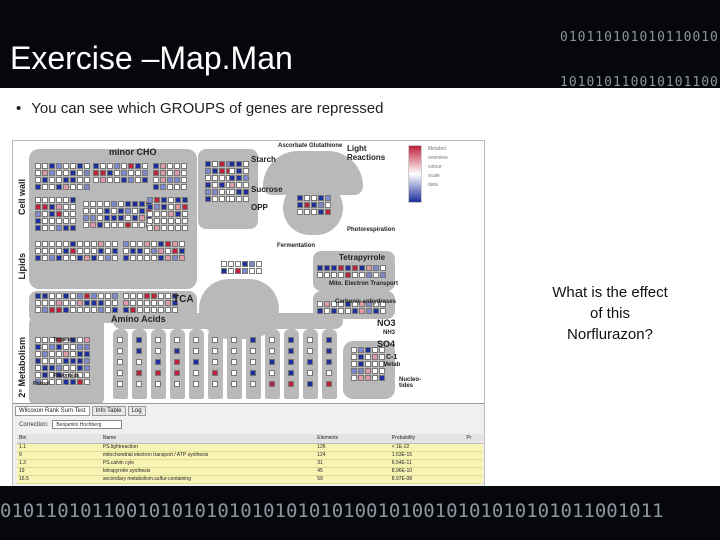 Image resolution: width=720 pixels, height=540 pixels. What do you see at coordinates (52, 411) in the screenshot?
I see `tab-wilcoxon: Wilcoxon Rank Sum Test` at bounding box center [52, 411].